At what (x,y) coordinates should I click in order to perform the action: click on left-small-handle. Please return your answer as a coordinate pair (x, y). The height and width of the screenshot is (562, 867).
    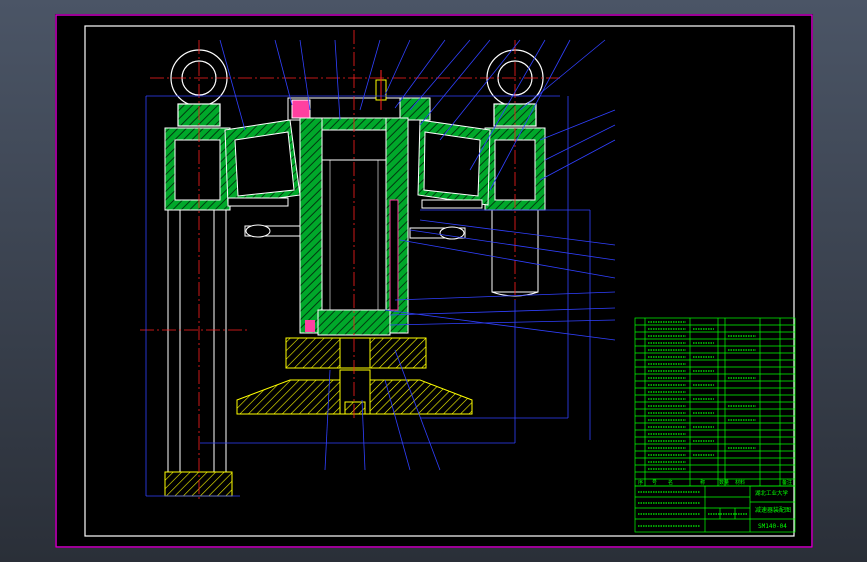
    Looking at the image, I should click on (258, 202).